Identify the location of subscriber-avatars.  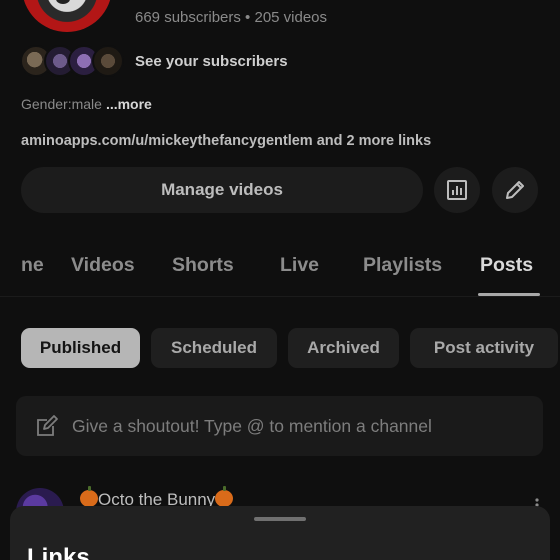
(72, 61).